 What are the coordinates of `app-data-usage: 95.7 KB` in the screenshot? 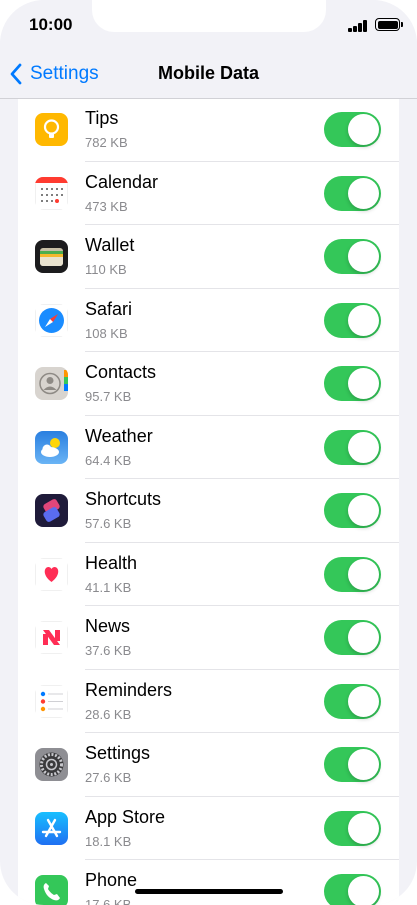 It's located at (108, 396).